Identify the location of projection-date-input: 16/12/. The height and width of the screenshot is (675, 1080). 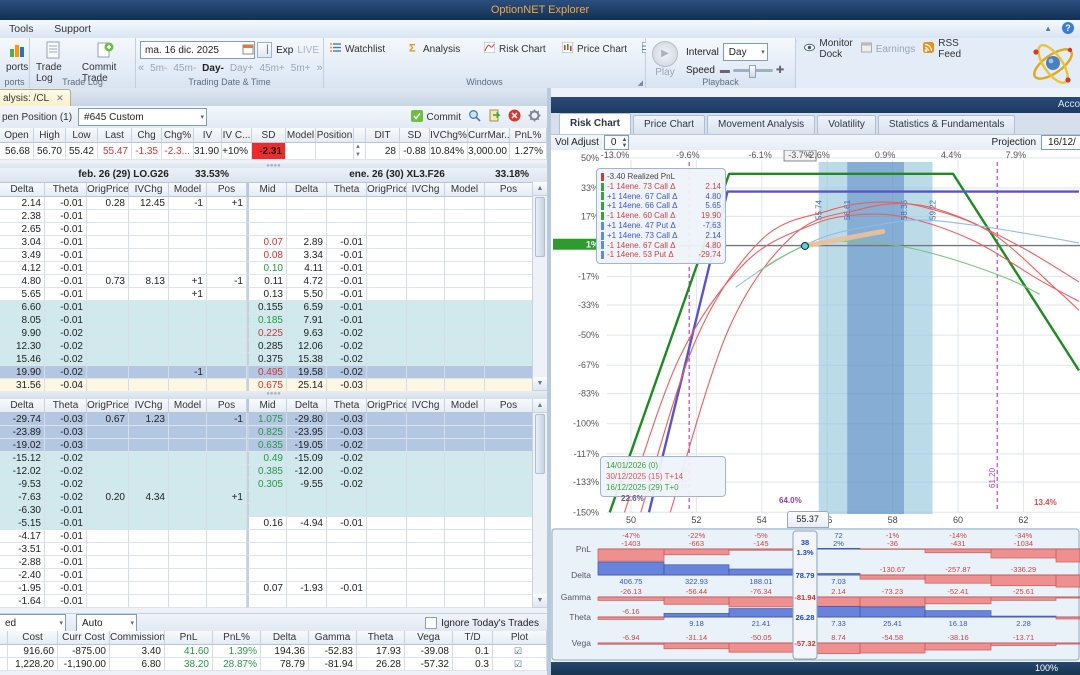
(1060, 142).